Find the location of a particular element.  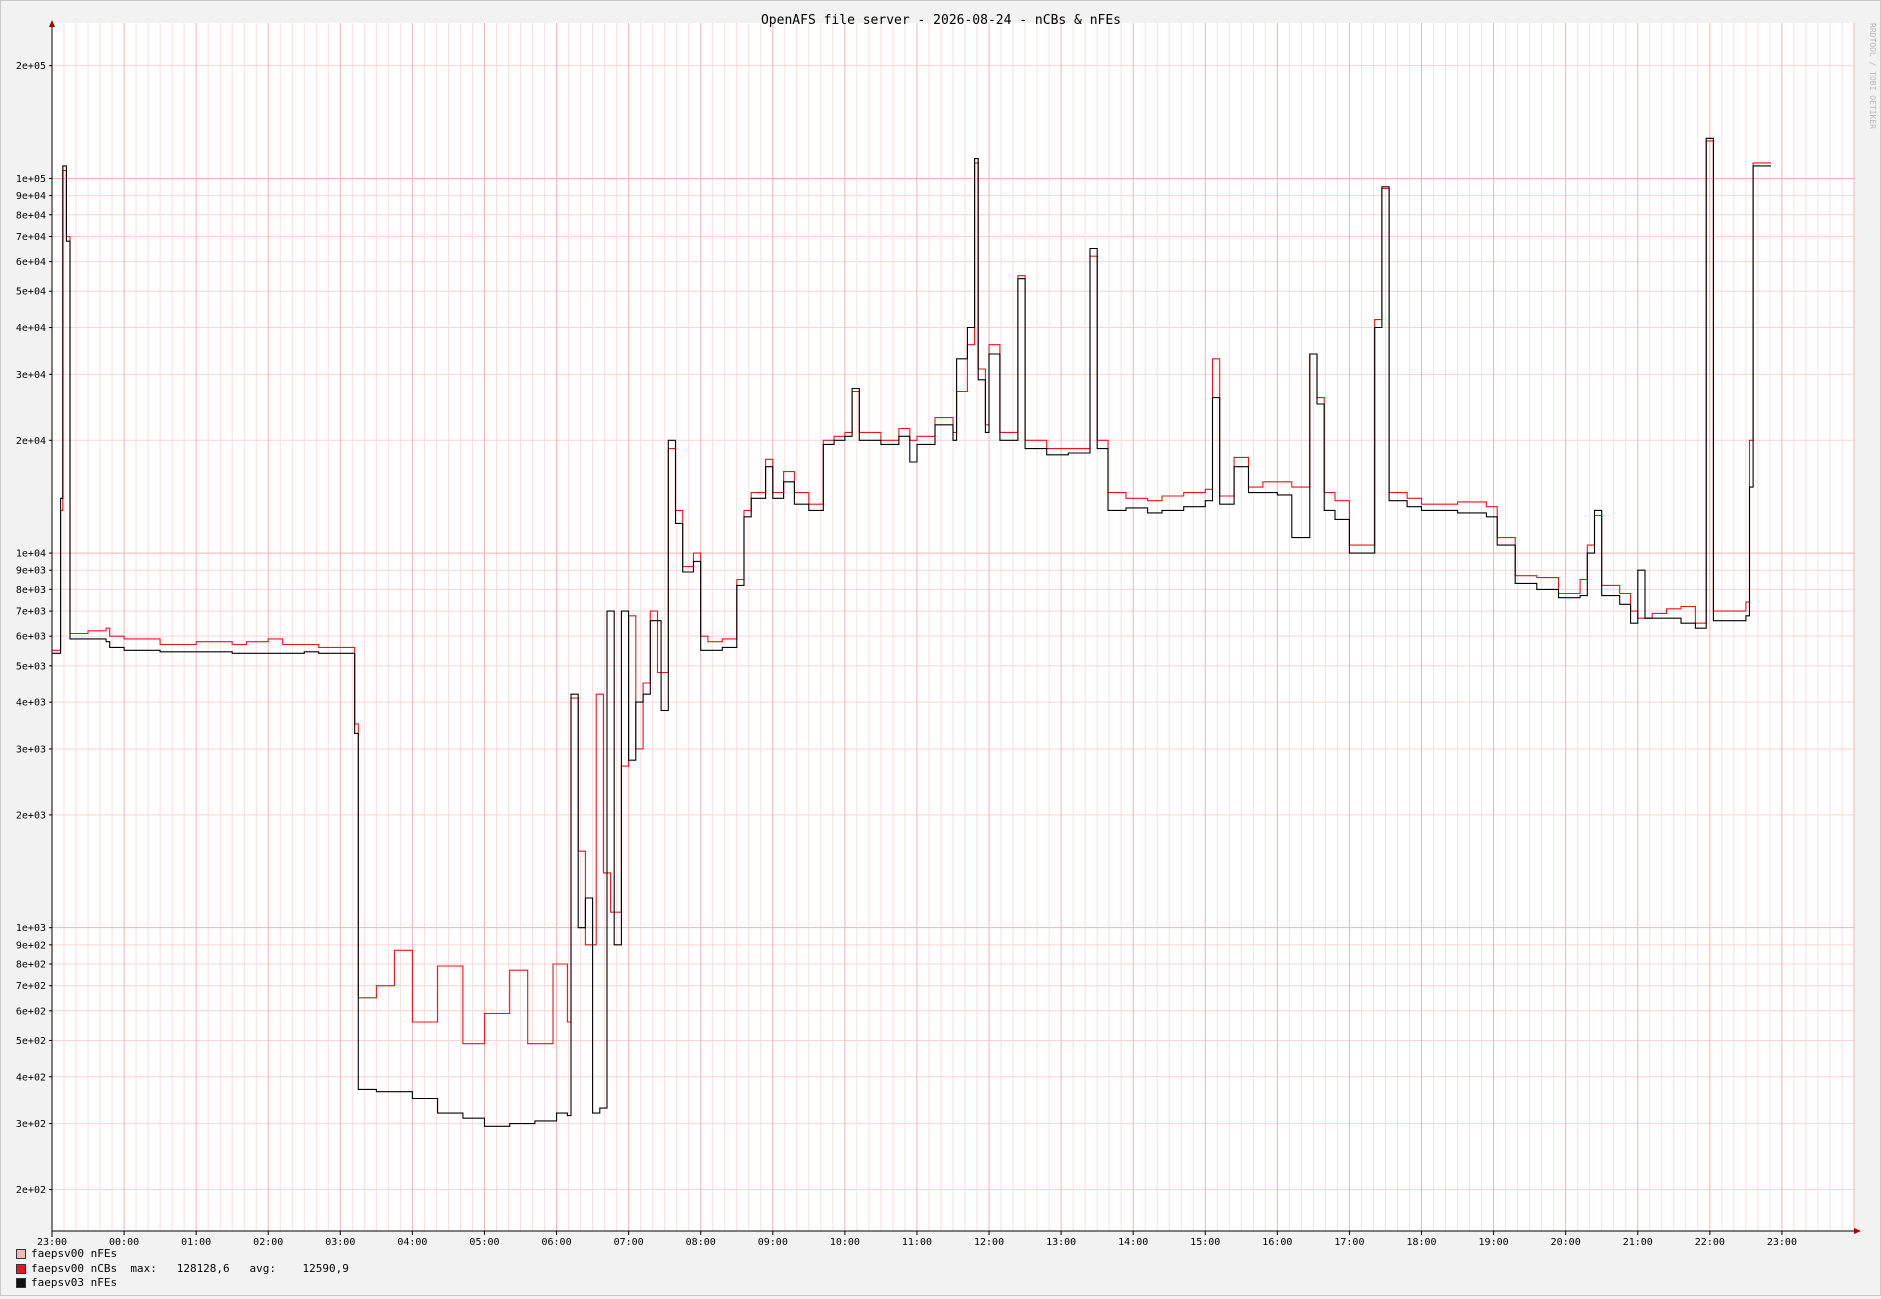

x-tick-label: 18:00 is located at coordinates (1421, 1242).